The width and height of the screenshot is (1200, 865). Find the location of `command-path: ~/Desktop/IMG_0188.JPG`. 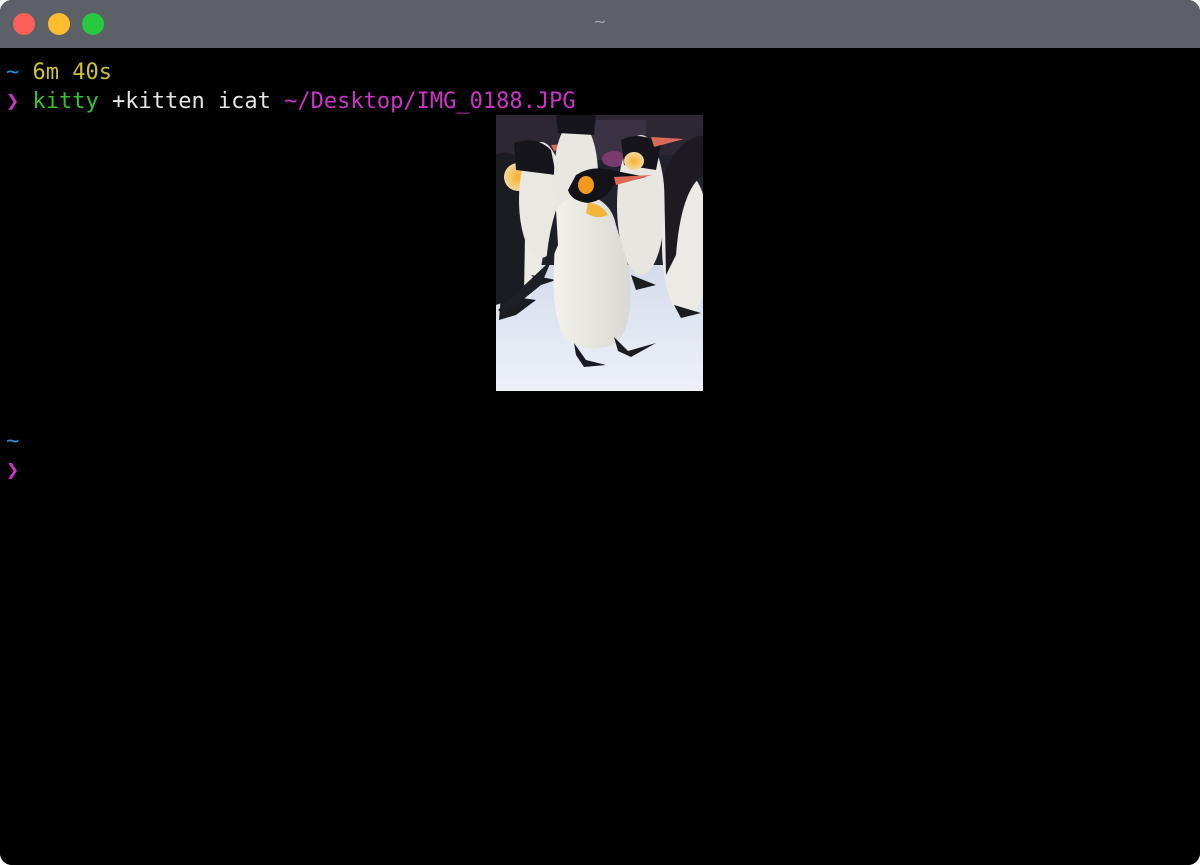

command-path: ~/Desktop/IMG_0188.JPG is located at coordinates (430, 101).